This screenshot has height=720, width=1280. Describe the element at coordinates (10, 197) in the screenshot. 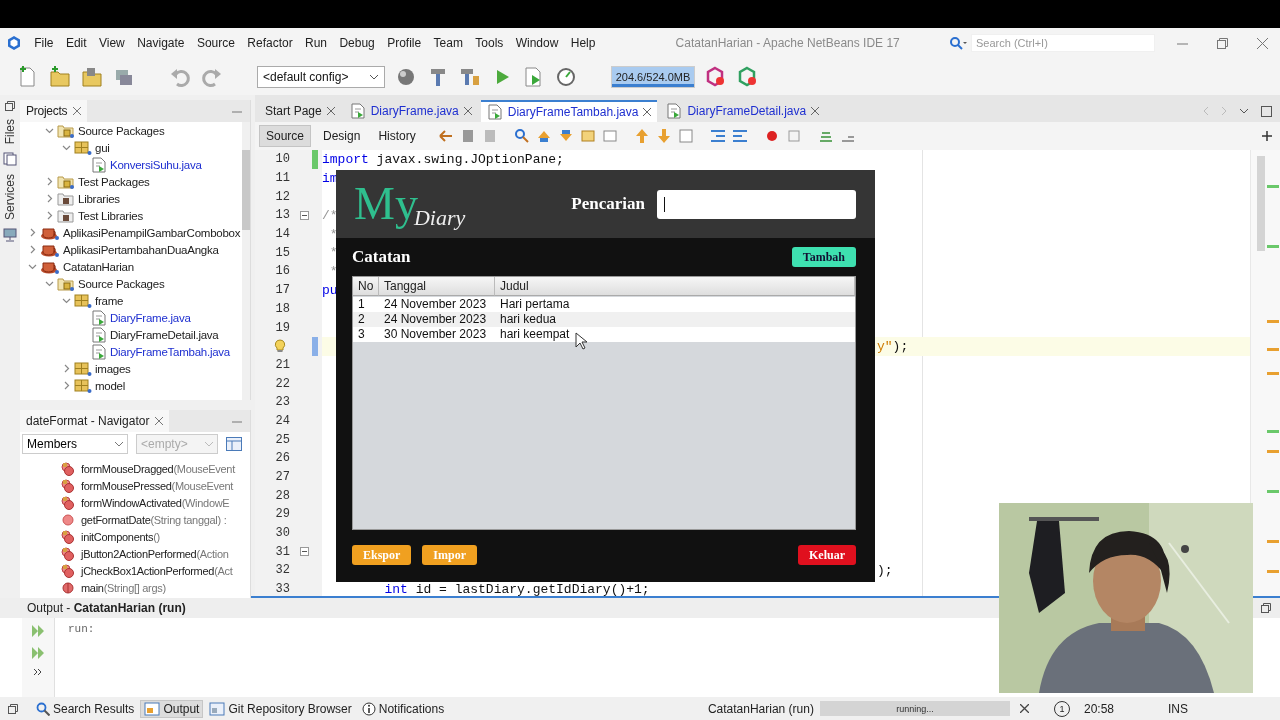

I see `side-tab: Services` at that location.